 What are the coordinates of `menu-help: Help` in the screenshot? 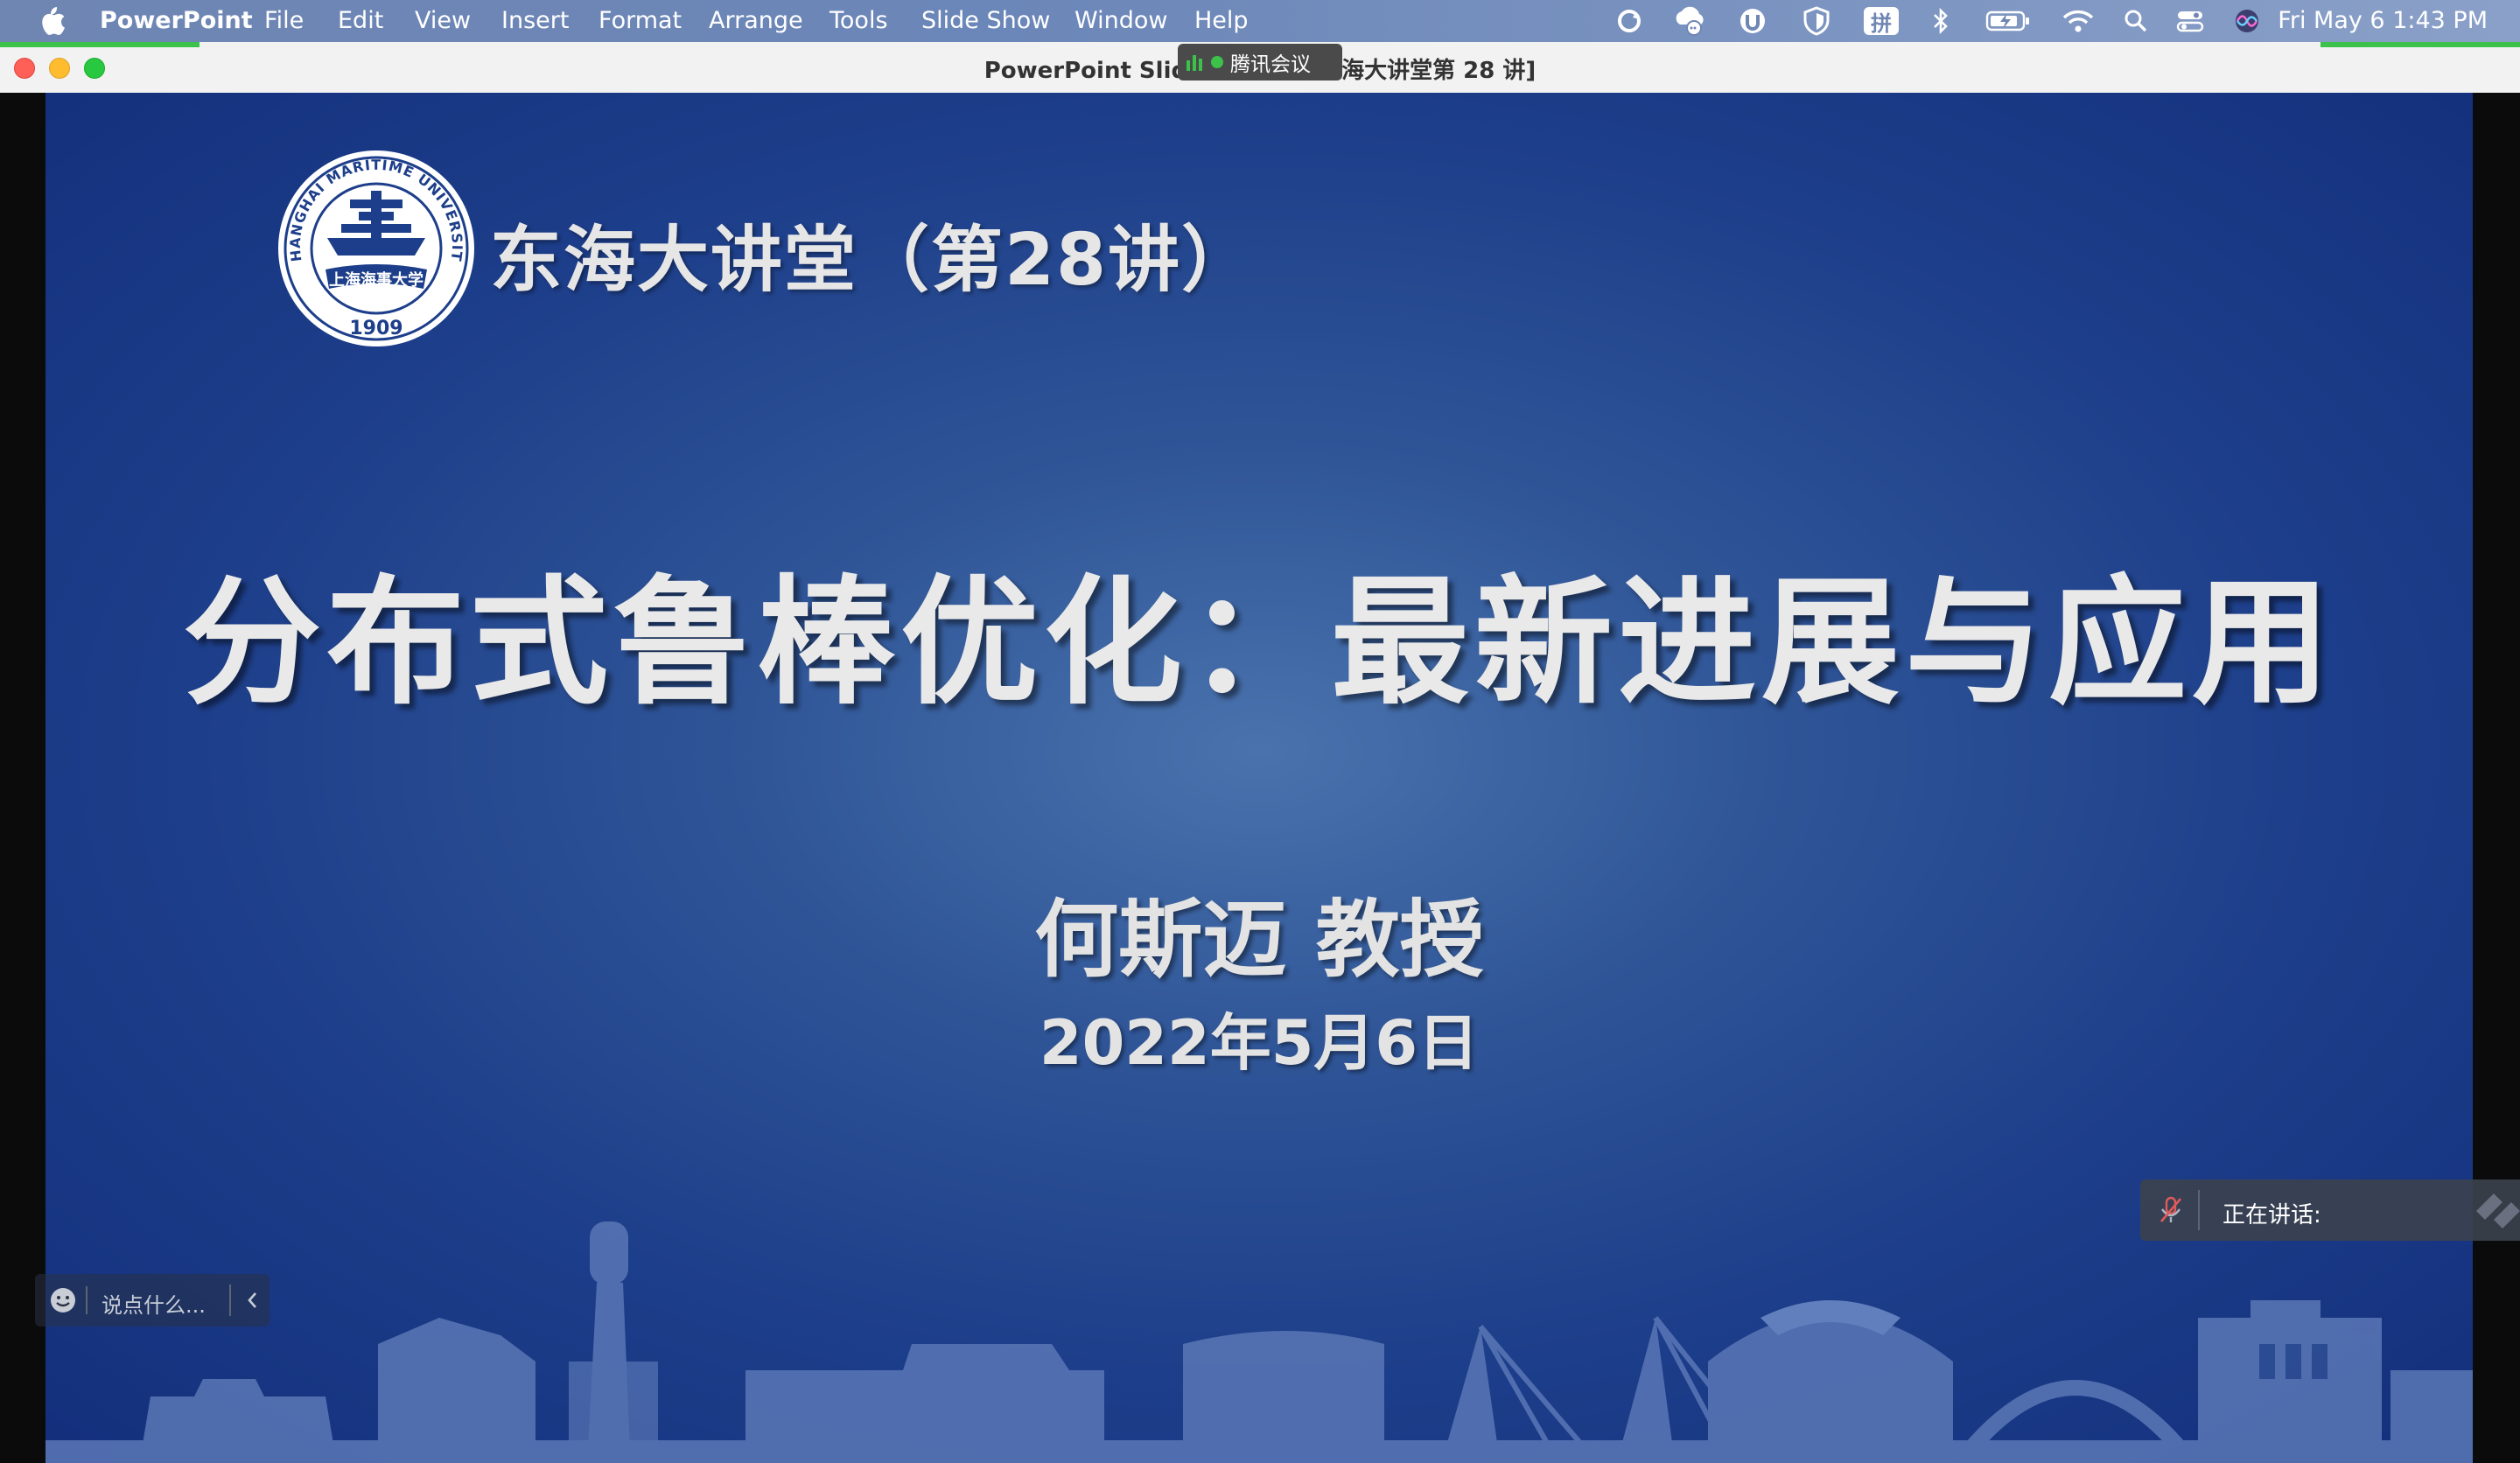 It's located at (1221, 20).